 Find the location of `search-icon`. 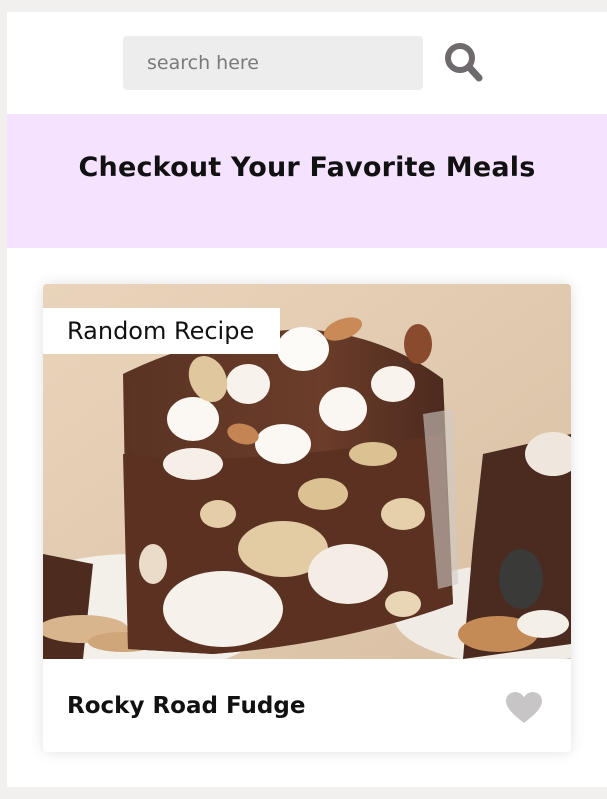

search-icon is located at coordinates (464, 62).